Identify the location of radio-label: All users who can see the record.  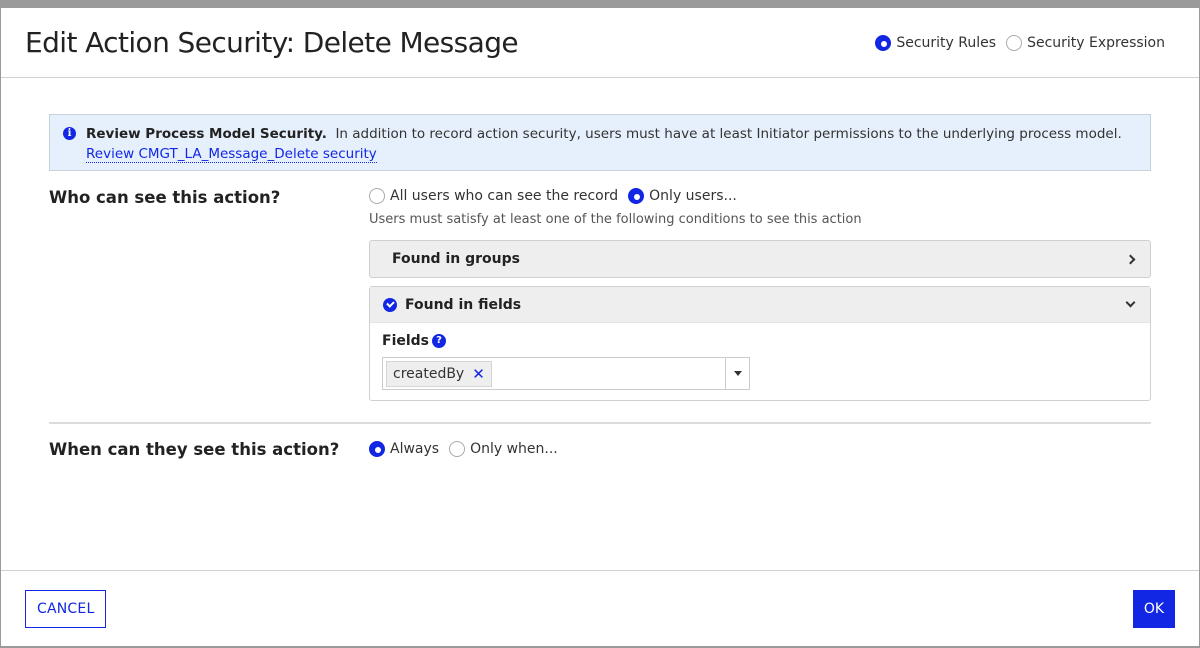
(504, 196).